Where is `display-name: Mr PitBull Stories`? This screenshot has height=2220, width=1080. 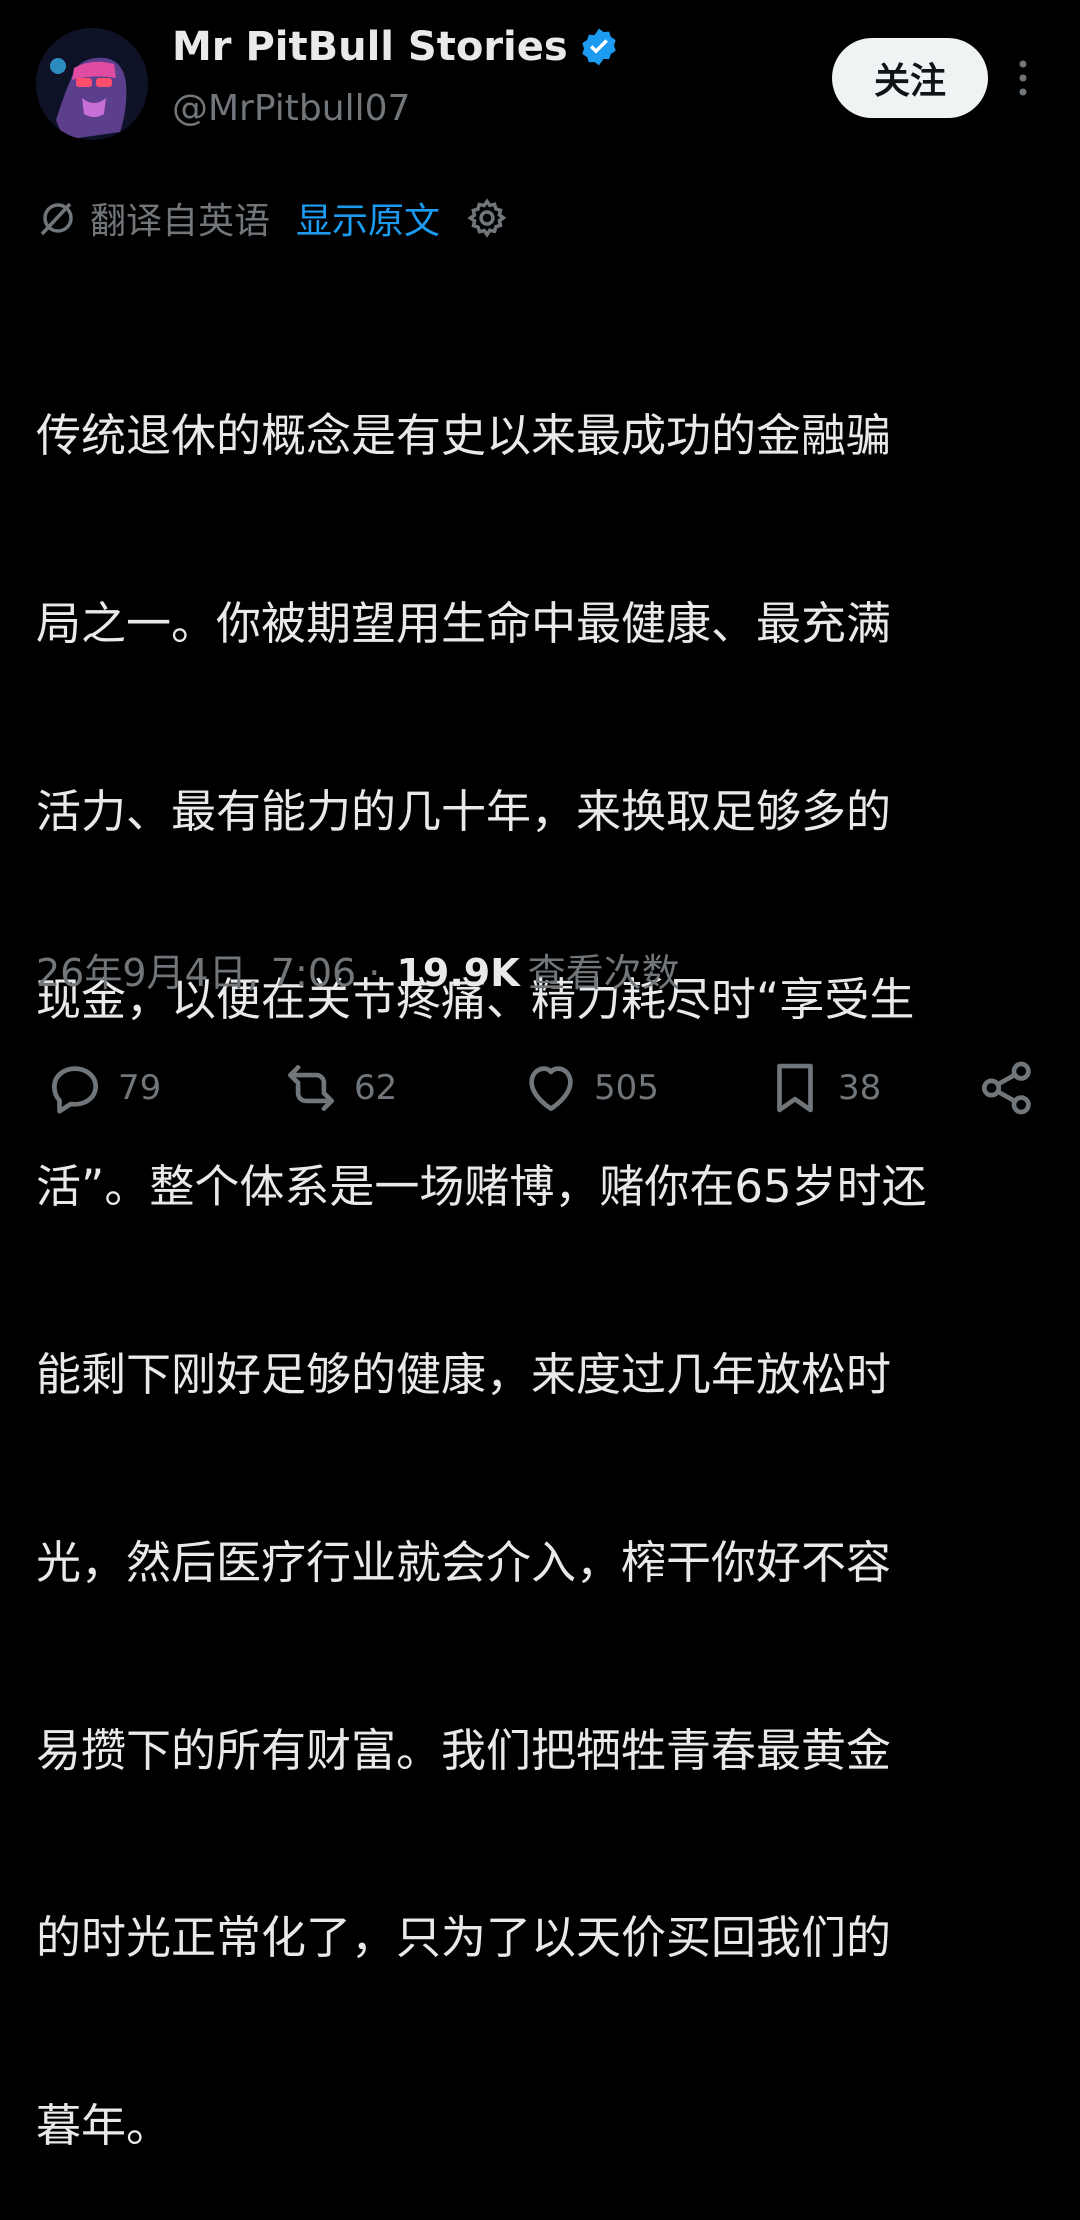 display-name: Mr PitBull Stories is located at coordinates (370, 47).